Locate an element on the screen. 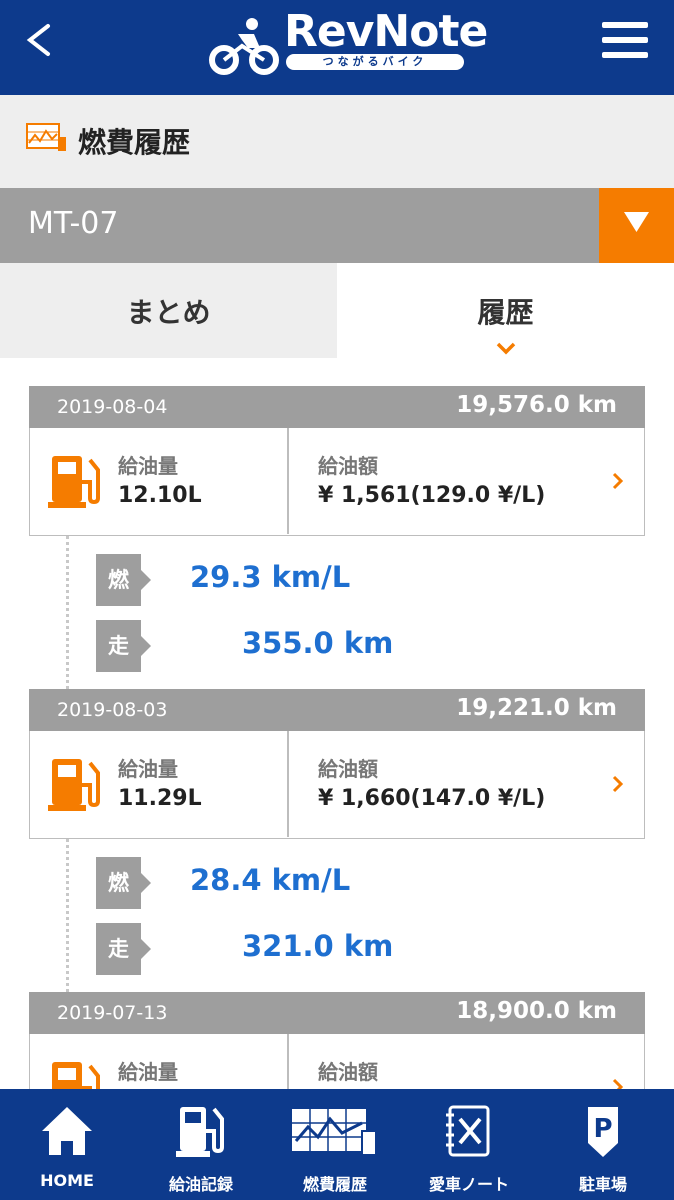  fuel-economy-value: 29.3 km/L is located at coordinates (270, 577).